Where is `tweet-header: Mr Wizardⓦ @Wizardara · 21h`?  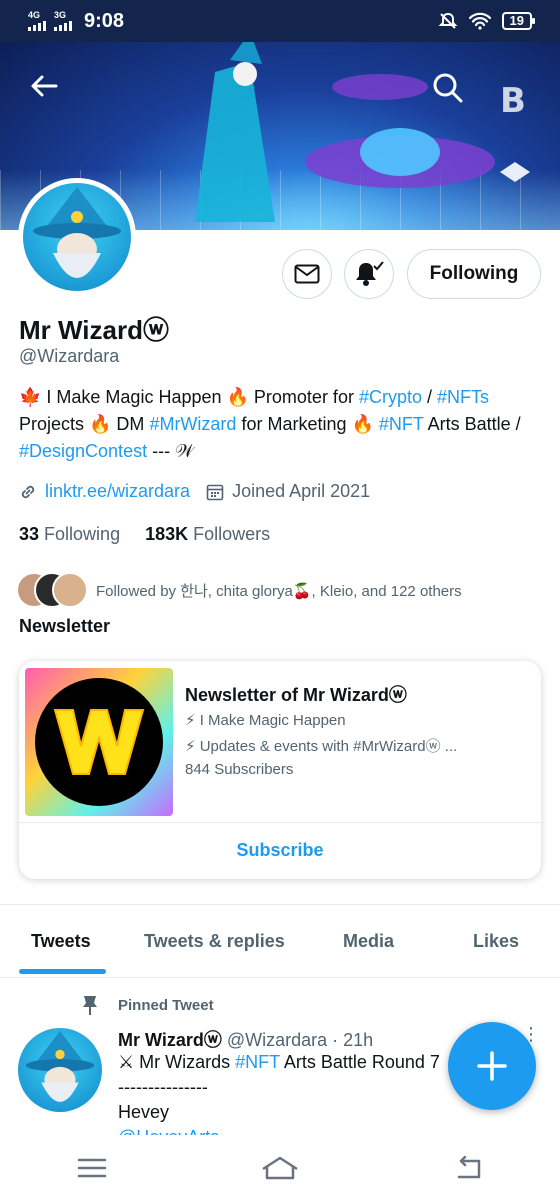
tweet-header: Mr Wizardⓦ @Wizardara · 21h is located at coordinates (245, 1039).